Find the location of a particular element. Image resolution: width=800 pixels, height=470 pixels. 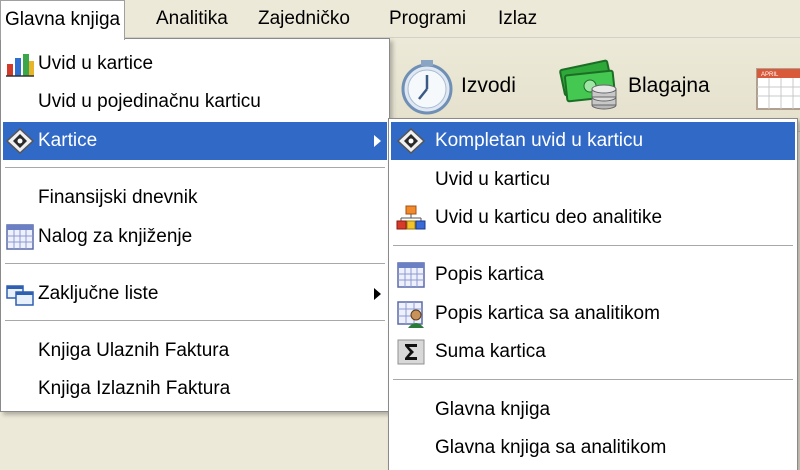

menu-item-label: Popis kartica is located at coordinates (489, 274).